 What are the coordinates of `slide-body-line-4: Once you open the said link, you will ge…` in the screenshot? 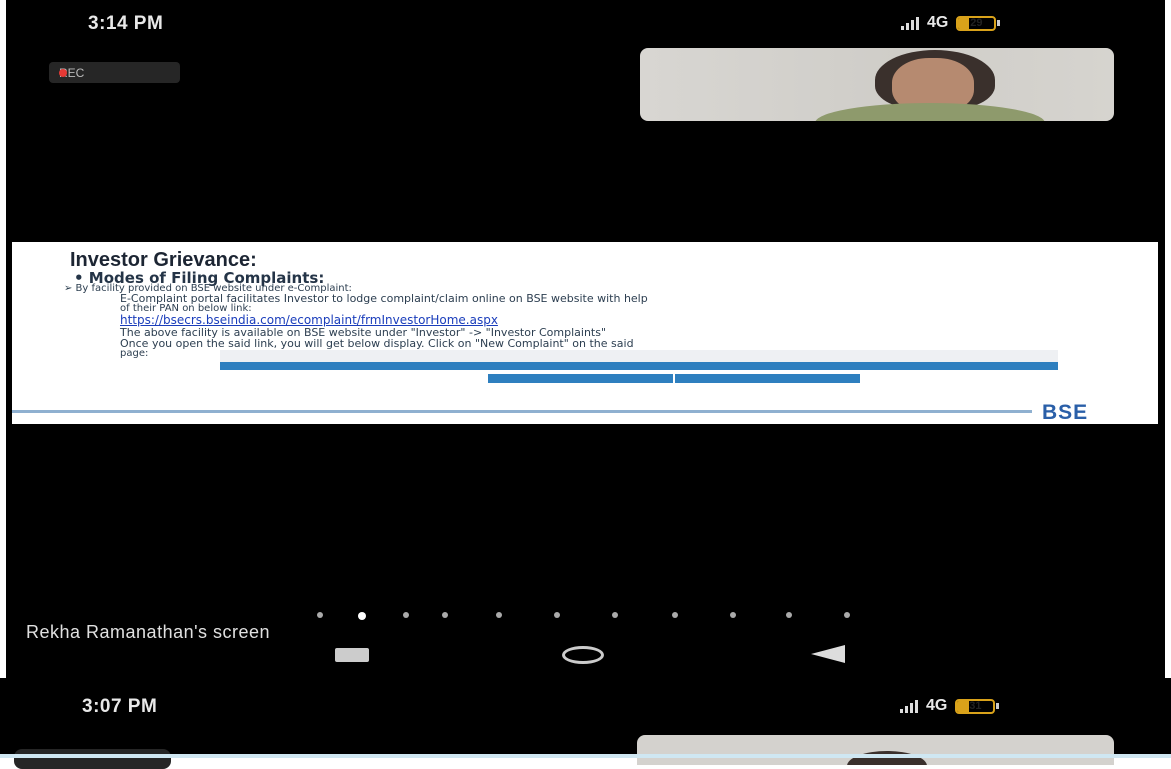 It's located at (377, 343).